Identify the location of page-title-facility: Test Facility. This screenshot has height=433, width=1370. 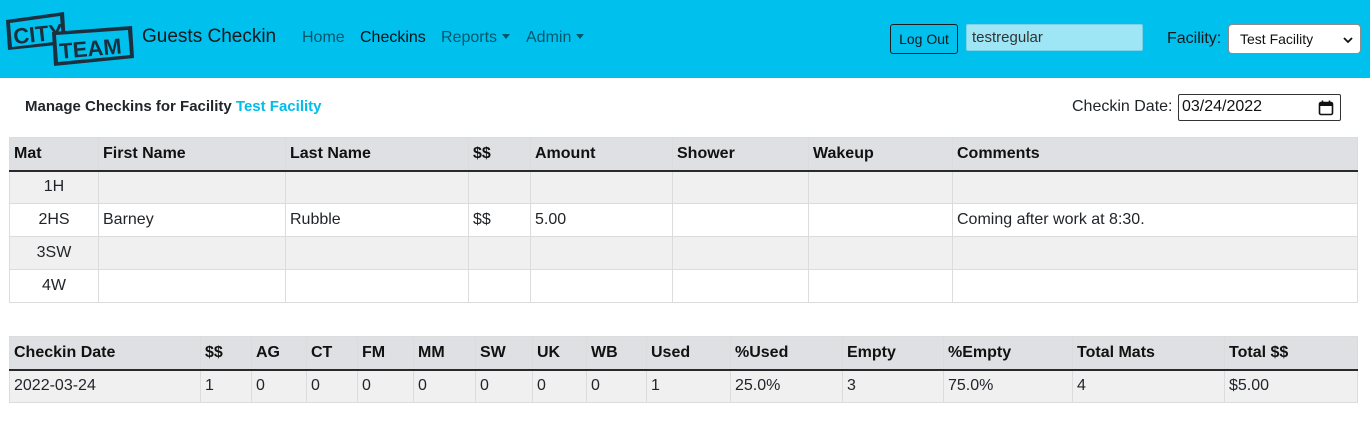
(278, 106).